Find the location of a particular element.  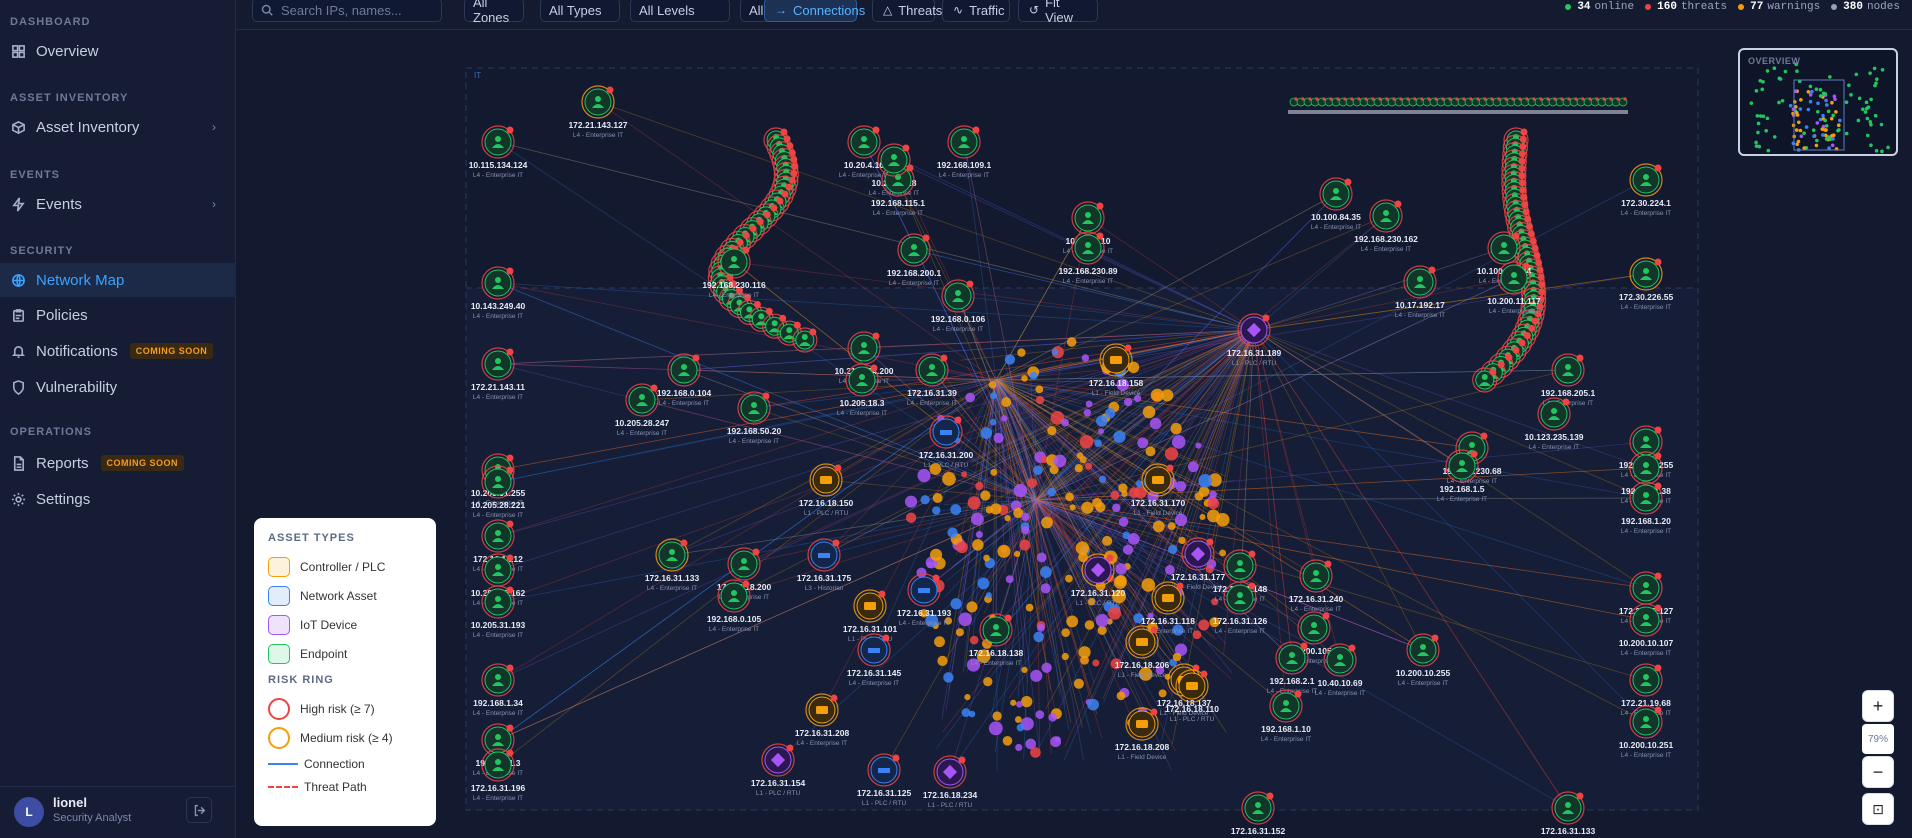

type-filter: All Types is located at coordinates (580, 11).